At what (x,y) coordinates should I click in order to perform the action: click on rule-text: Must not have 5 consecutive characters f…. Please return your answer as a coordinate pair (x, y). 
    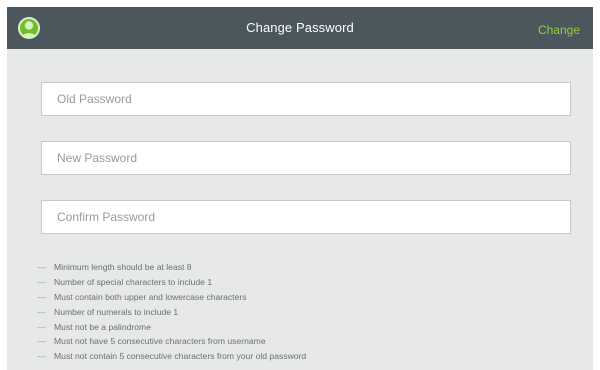
    Looking at the image, I should click on (160, 341).